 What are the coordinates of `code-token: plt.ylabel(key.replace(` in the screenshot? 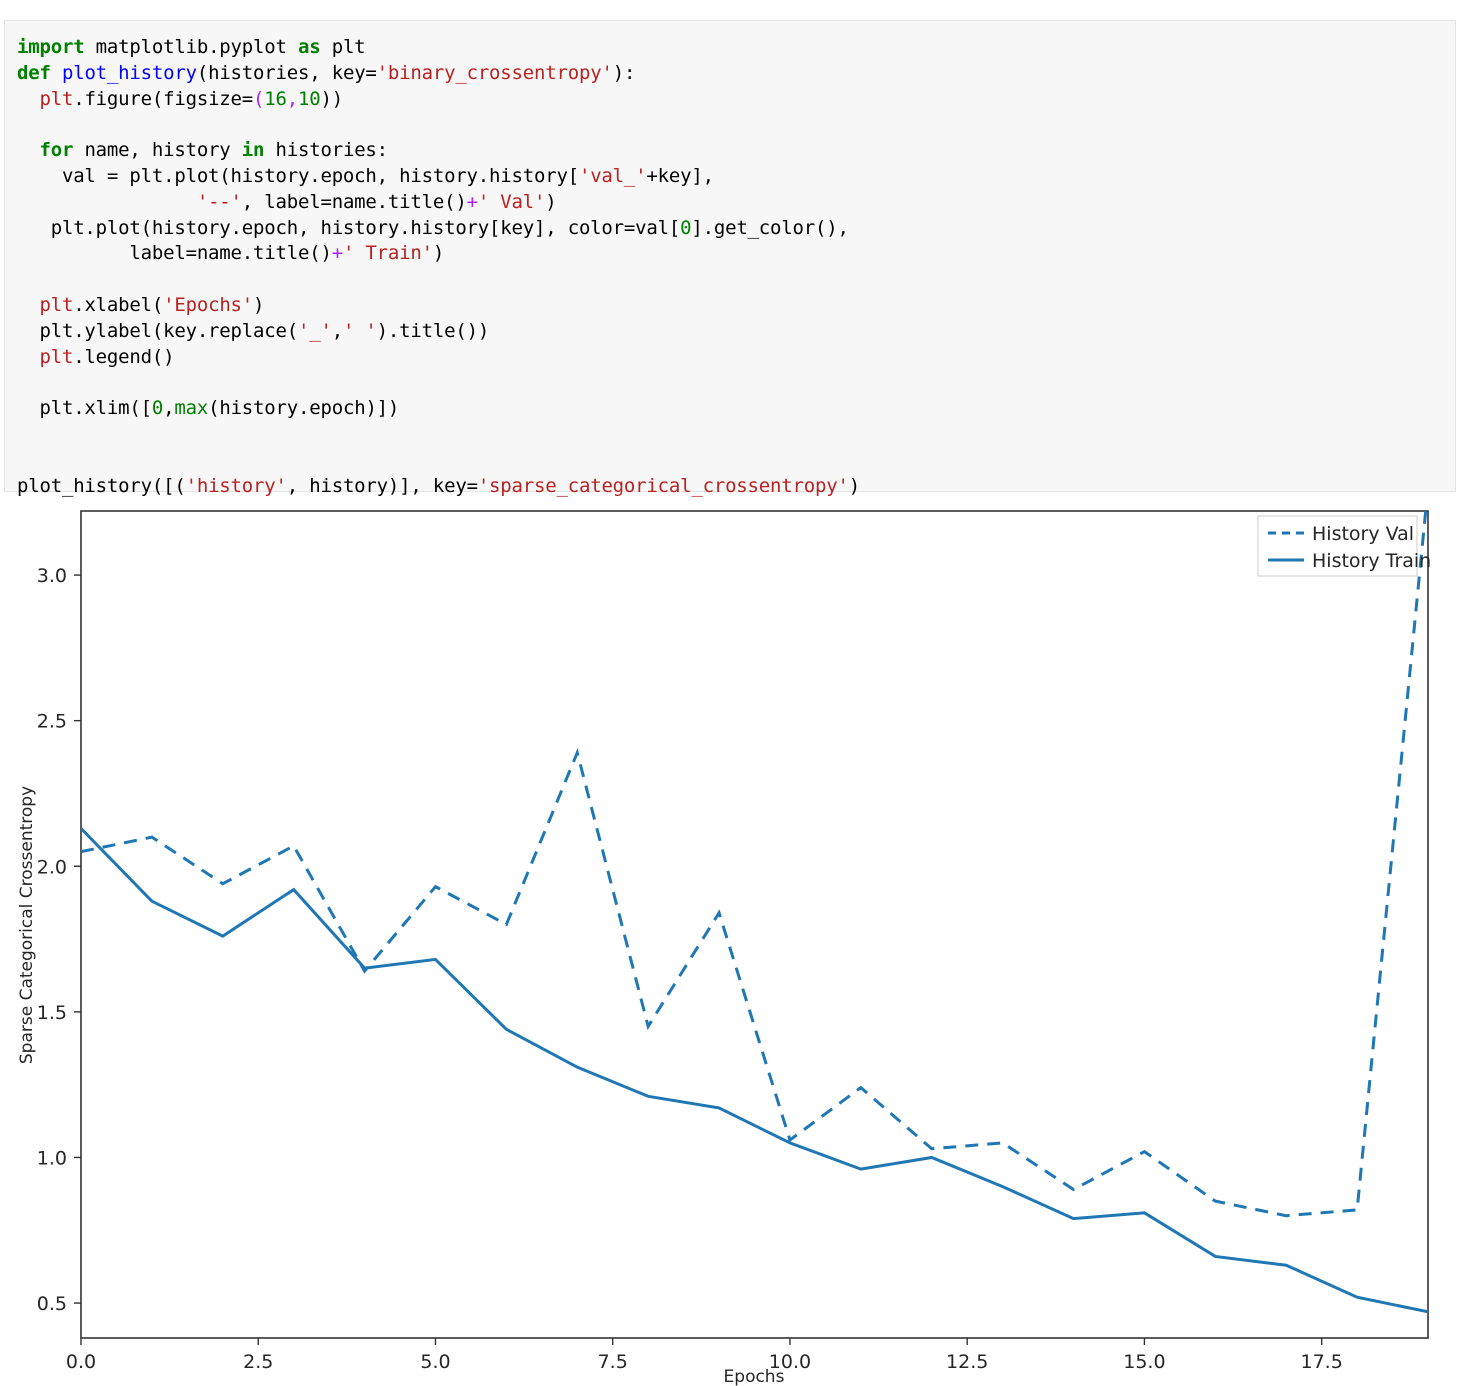 It's located at (157, 330).